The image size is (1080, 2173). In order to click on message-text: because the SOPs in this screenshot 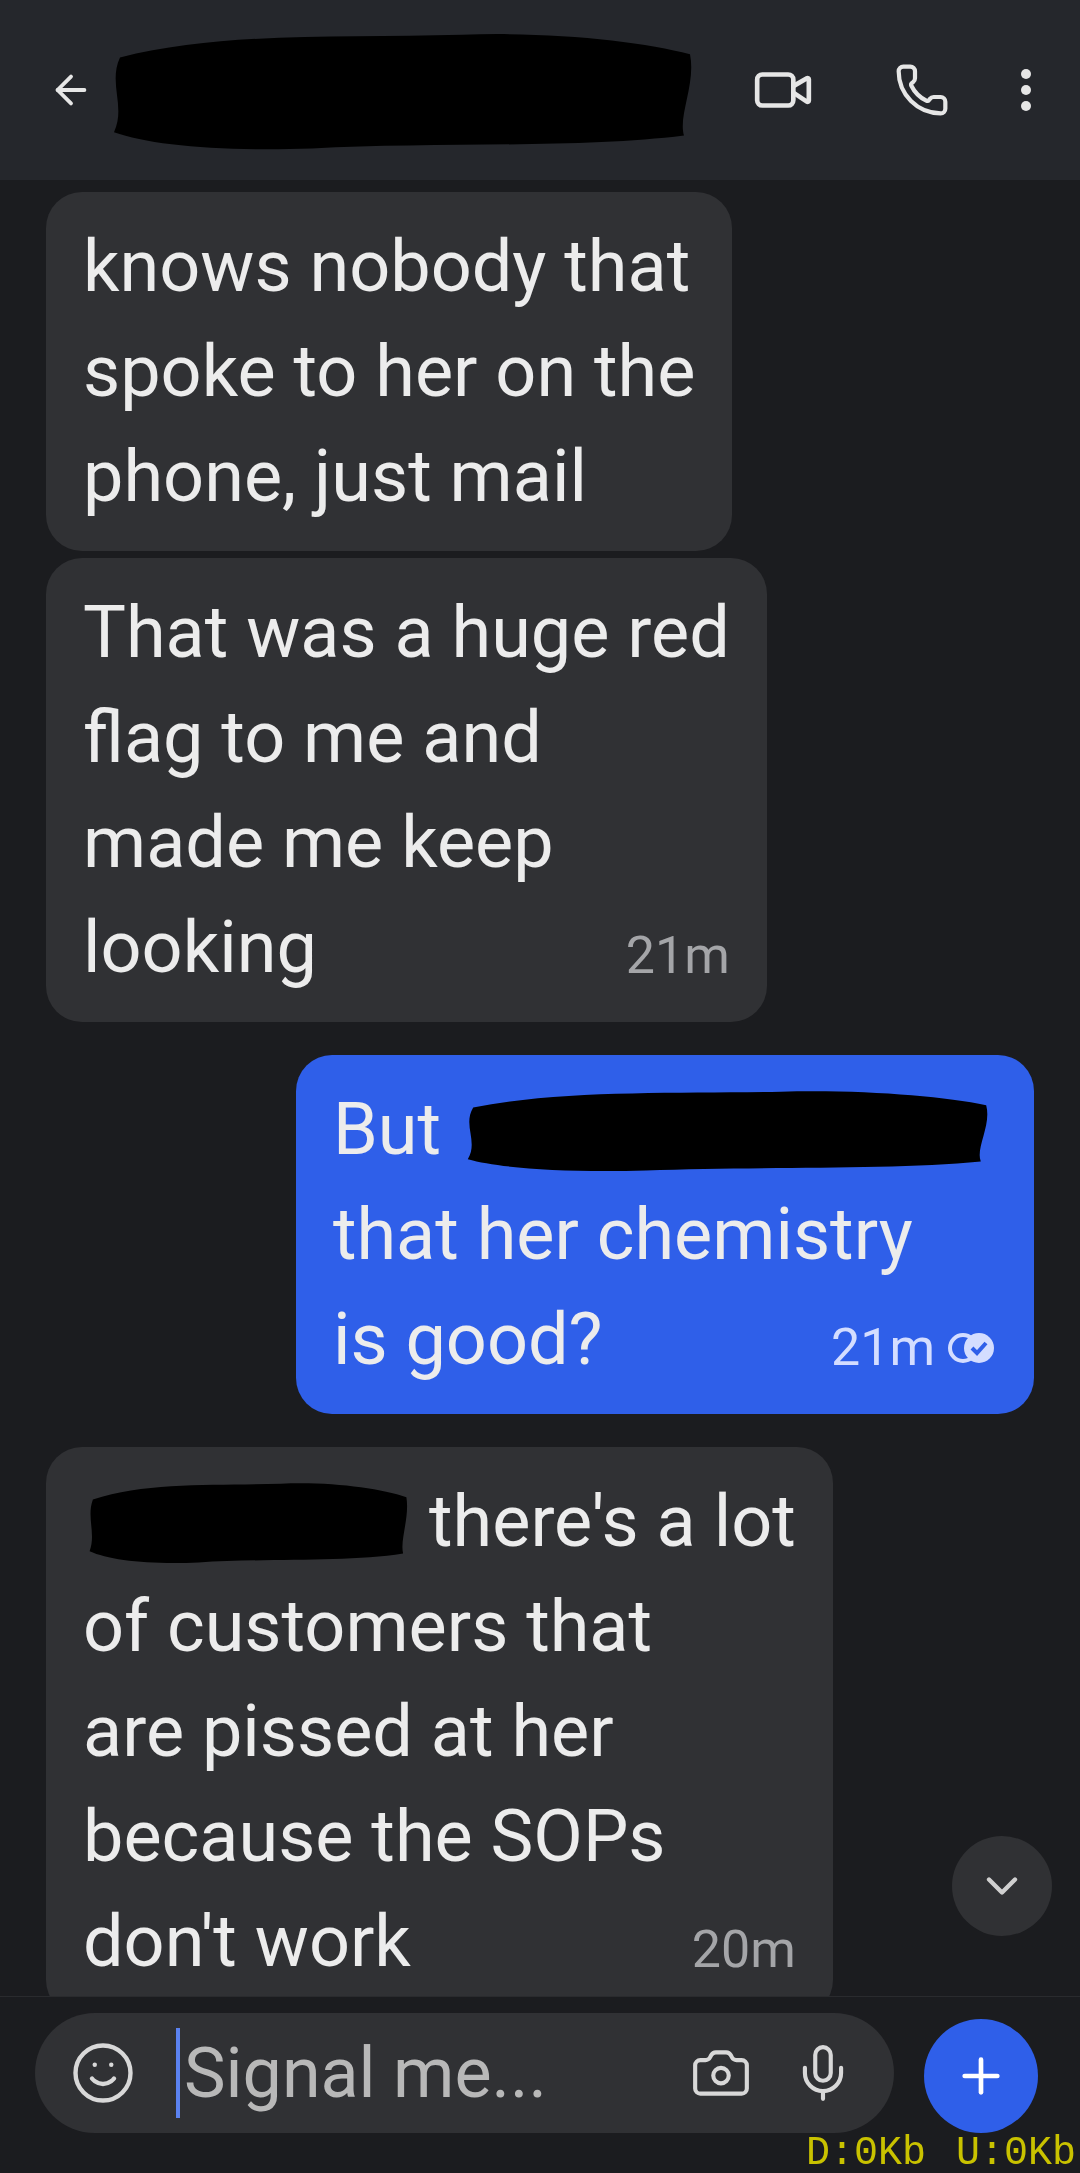, I will do `click(374, 1836)`.